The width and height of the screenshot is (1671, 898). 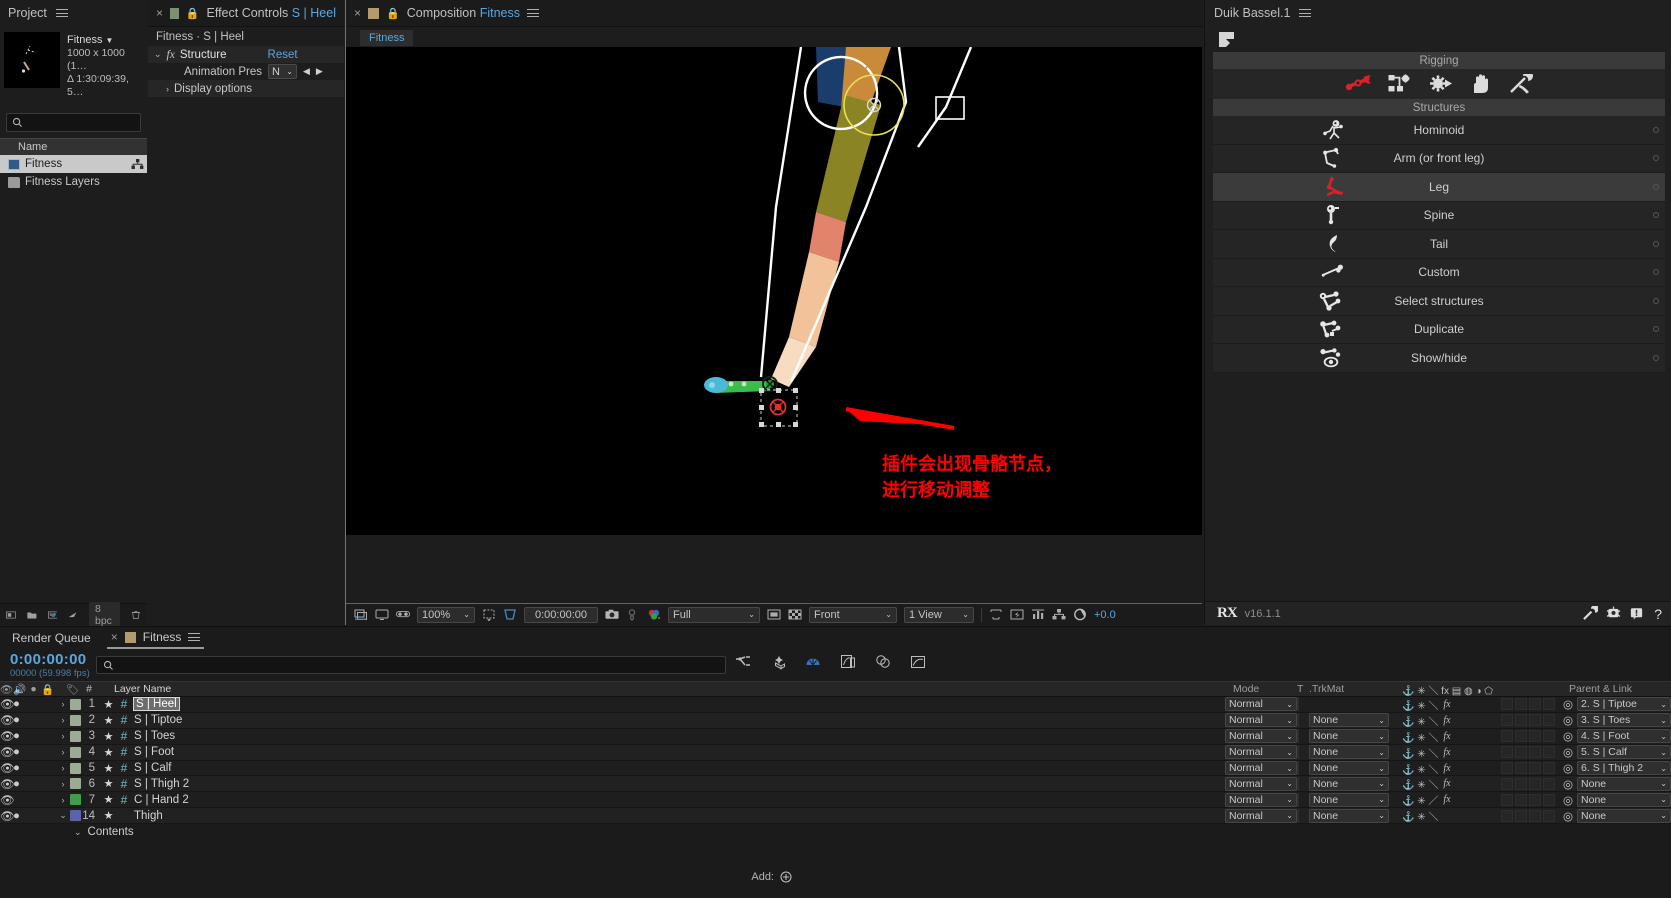 What do you see at coordinates (1617, 689) in the screenshot?
I see `parent-header: Parent & Link` at bounding box center [1617, 689].